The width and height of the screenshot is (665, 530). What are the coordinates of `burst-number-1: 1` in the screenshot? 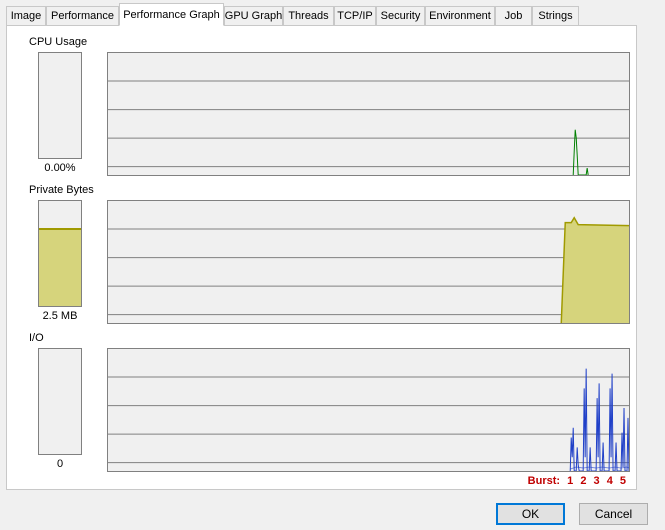 It's located at (570, 481).